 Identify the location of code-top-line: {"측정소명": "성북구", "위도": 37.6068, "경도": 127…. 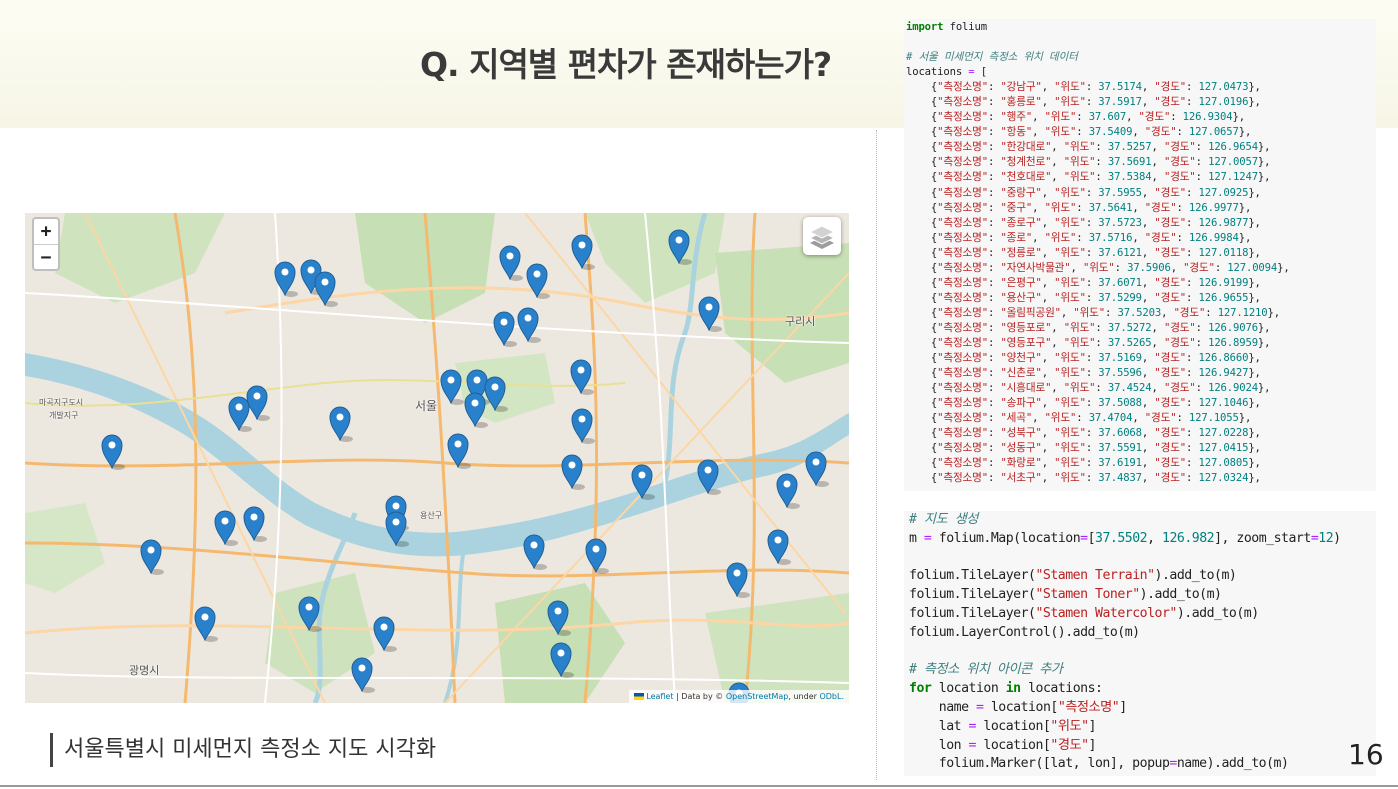
(1083, 433).